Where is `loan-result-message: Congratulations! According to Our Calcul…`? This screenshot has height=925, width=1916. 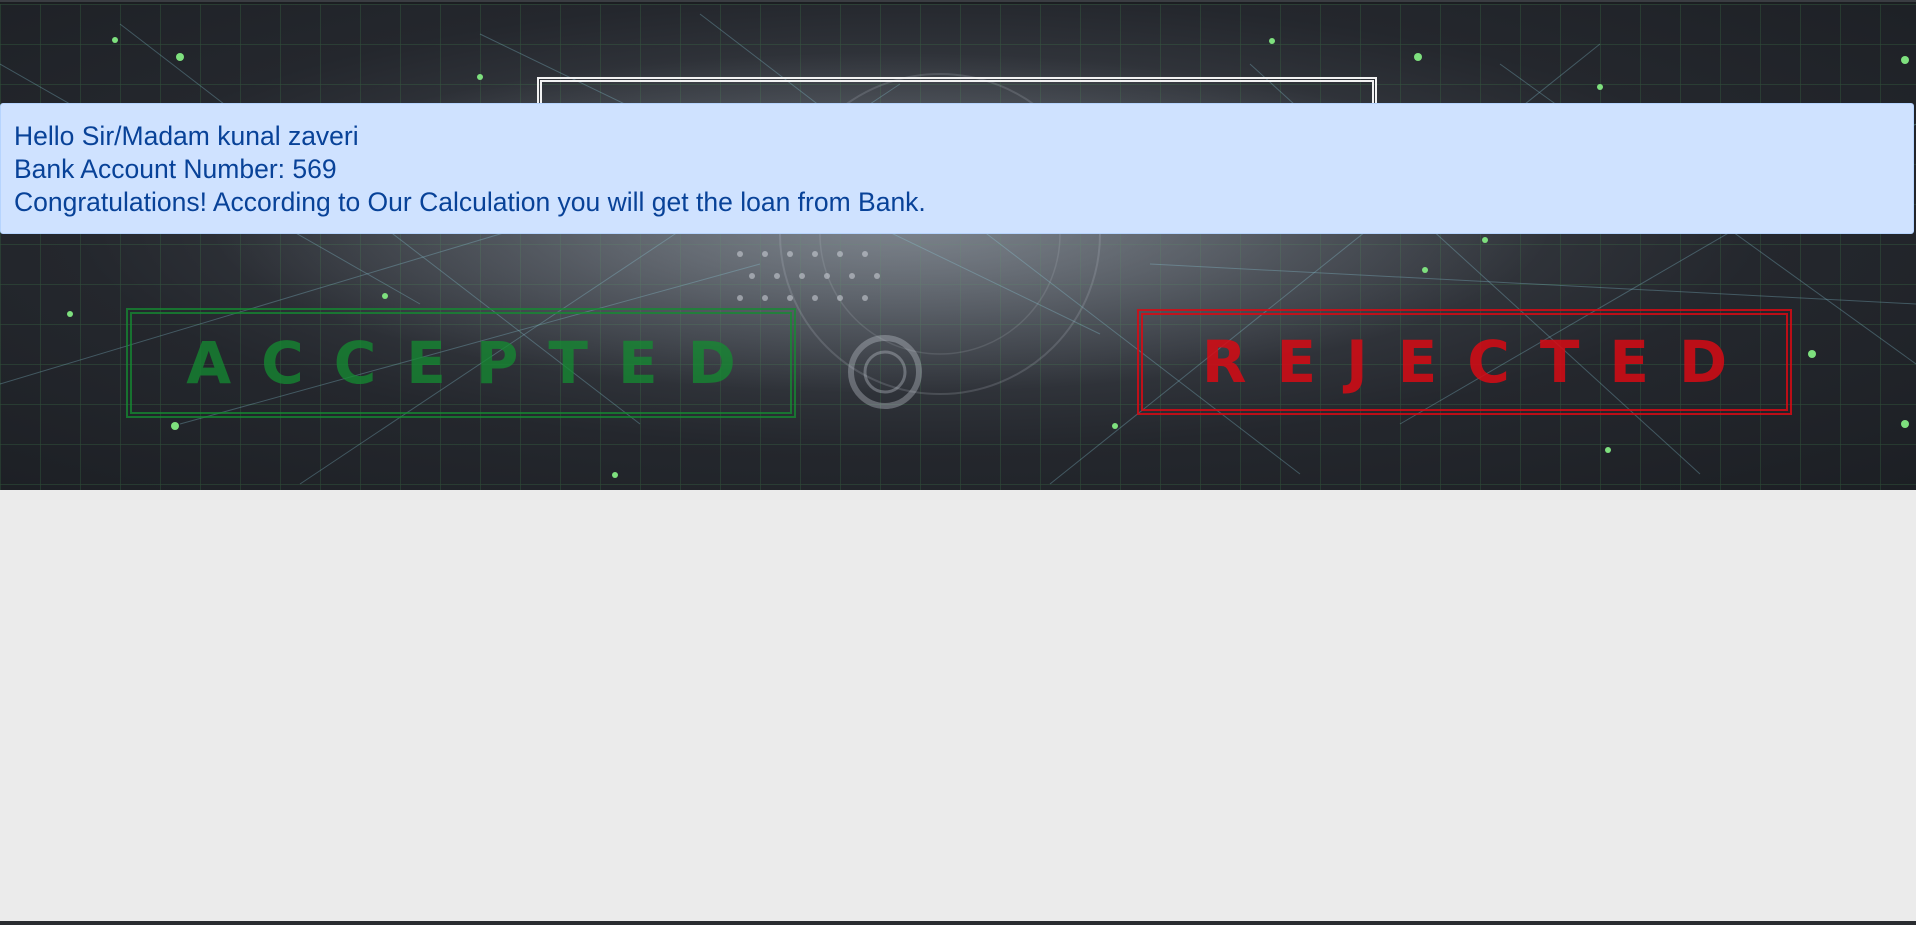 loan-result-message: Congratulations! According to Our Calcul… is located at coordinates (470, 202).